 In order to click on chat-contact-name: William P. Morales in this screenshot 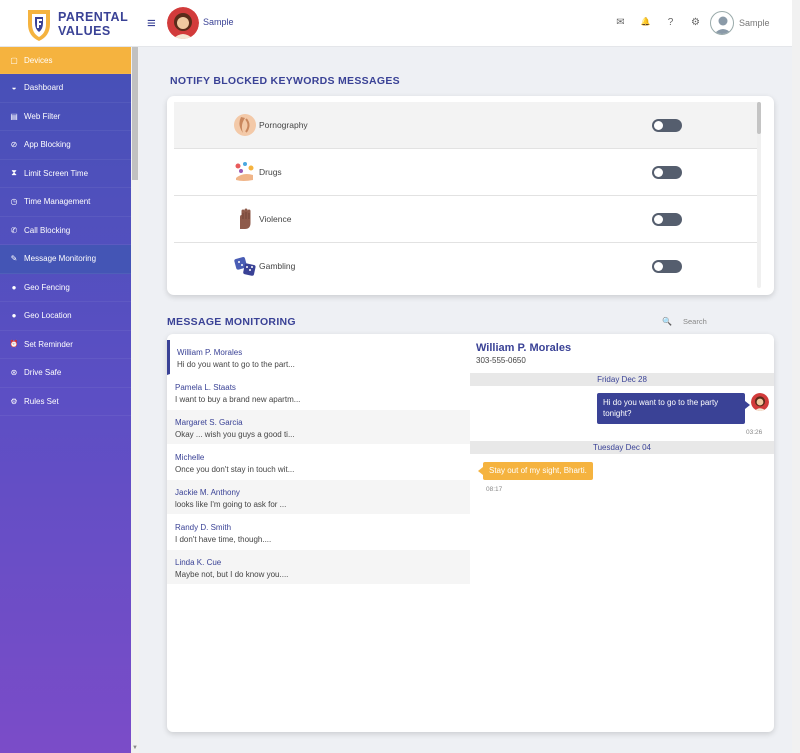, I will do `click(524, 348)`.